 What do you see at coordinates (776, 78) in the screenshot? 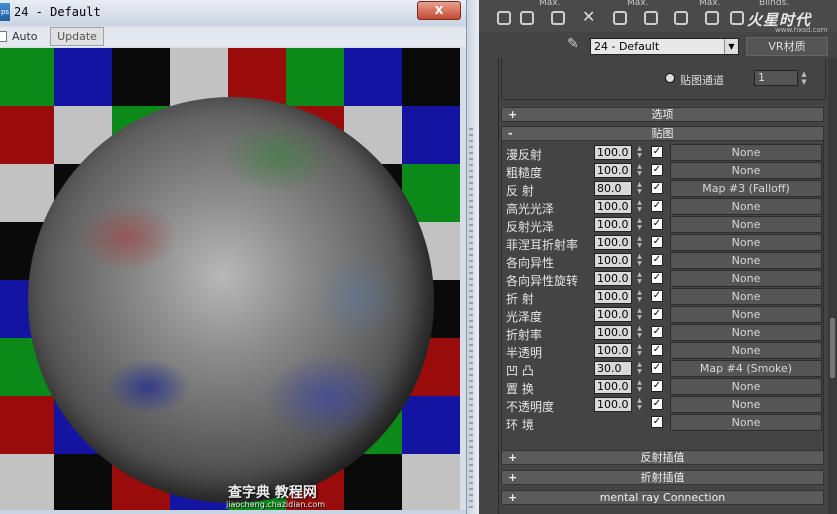
I see `map-channel-input: 1` at bounding box center [776, 78].